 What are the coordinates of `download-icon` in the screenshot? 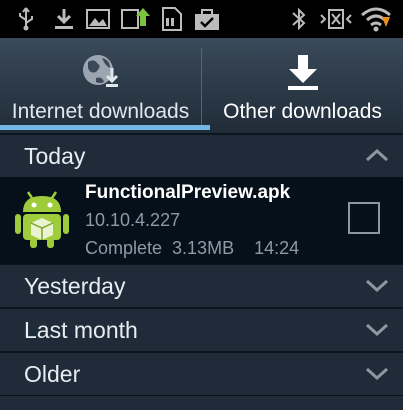 It's located at (303, 72).